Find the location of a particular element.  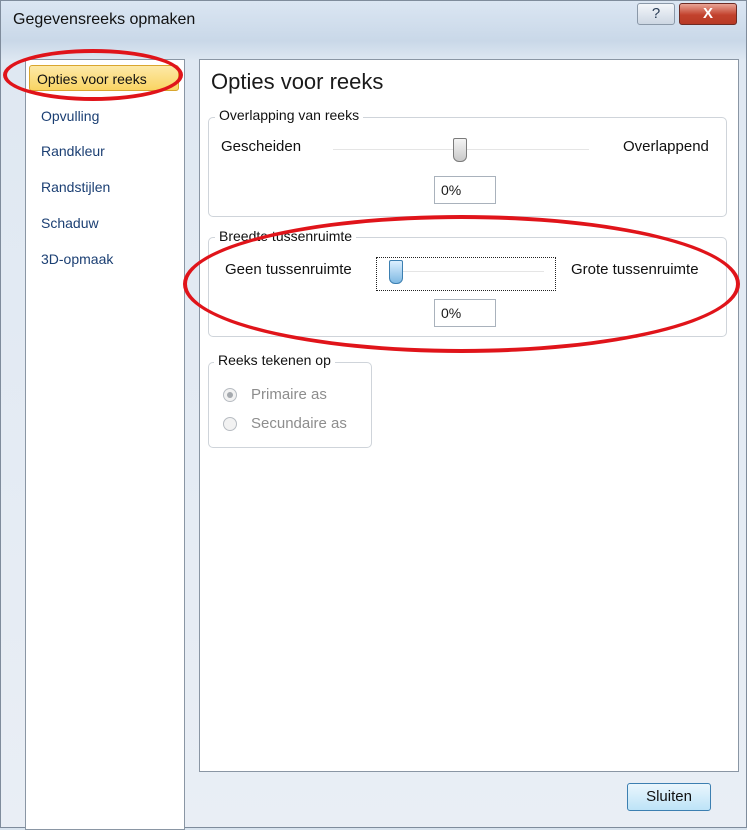

window-close-button: X is located at coordinates (708, 14).